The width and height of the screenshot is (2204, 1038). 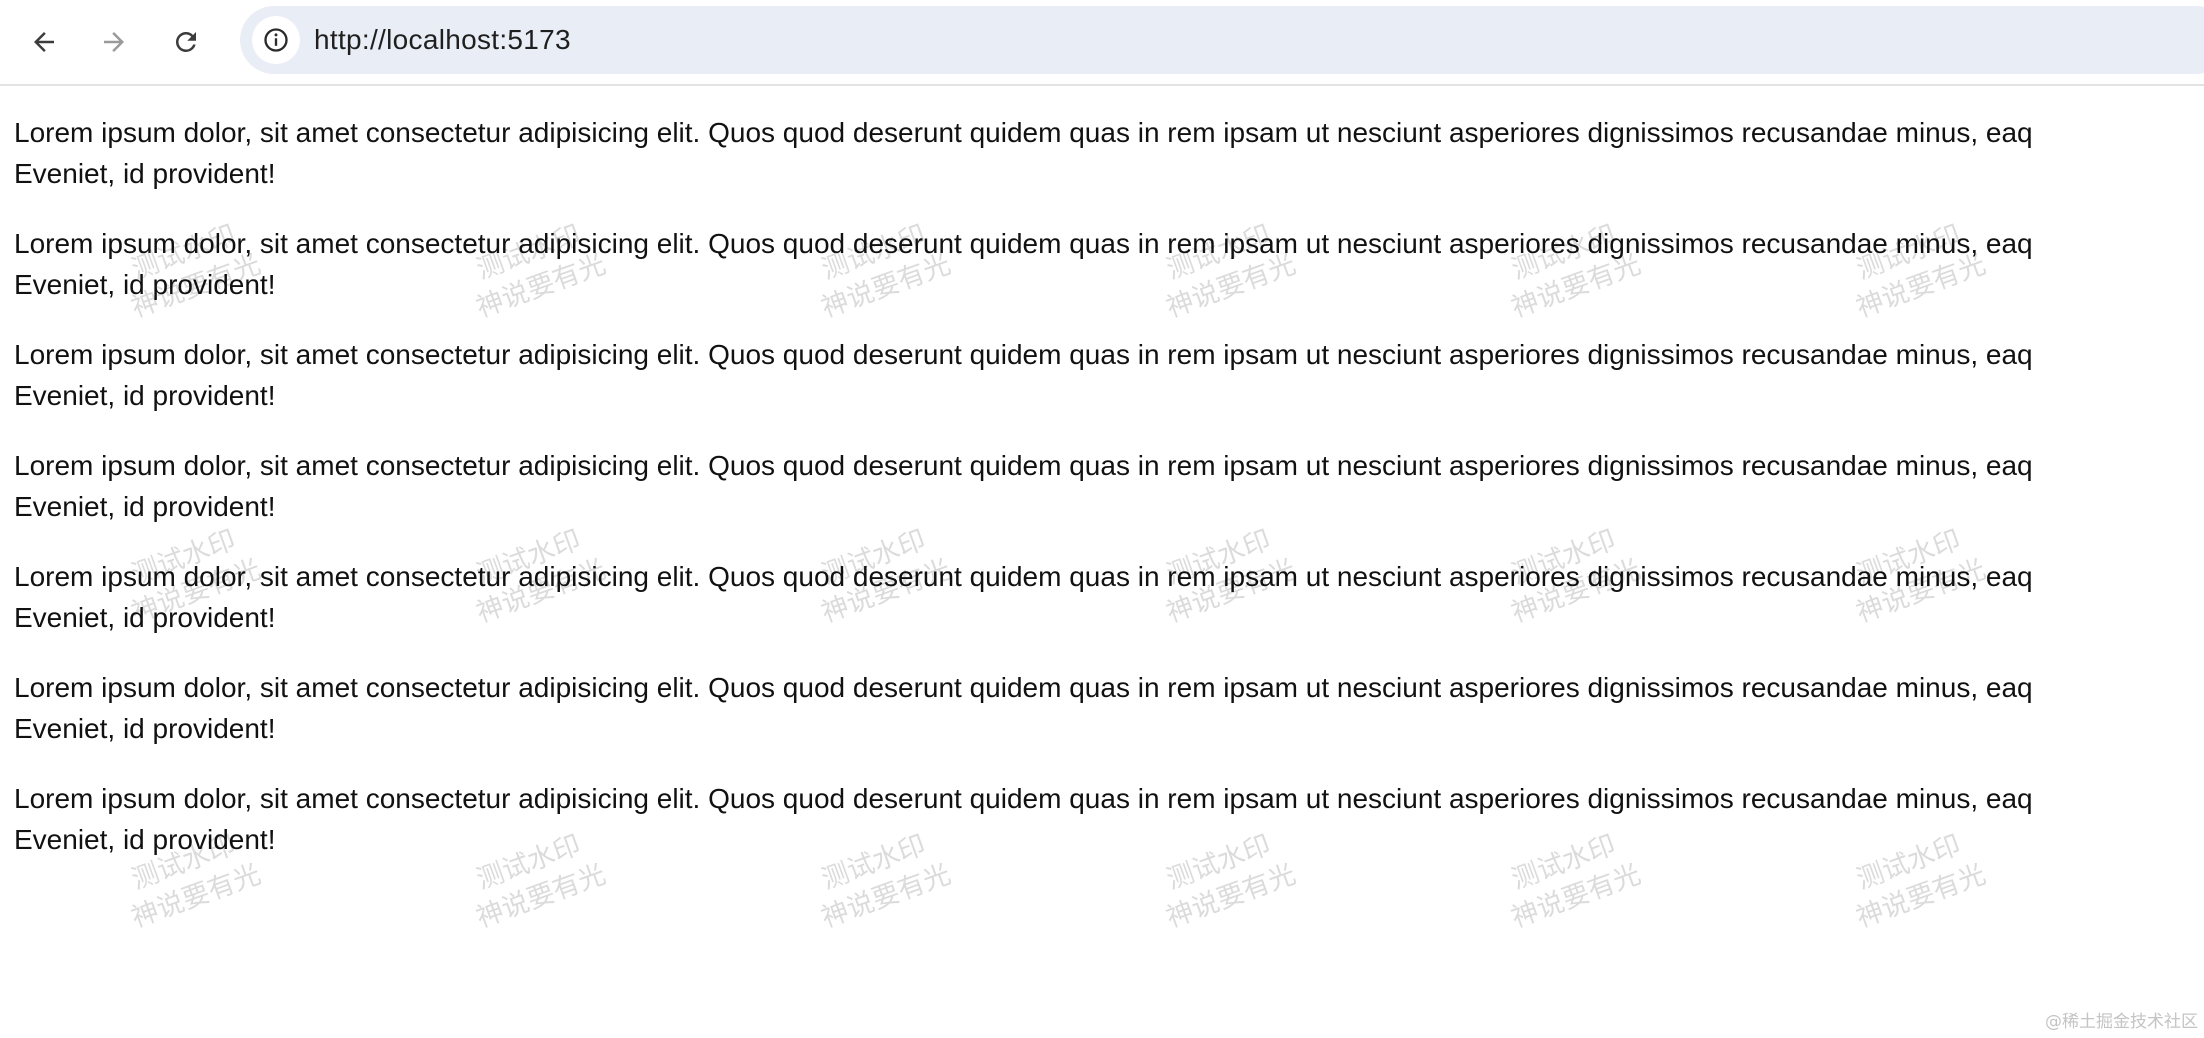 I want to click on site-credit: @稀土掘金技术社区, so click(x=2121, y=1022).